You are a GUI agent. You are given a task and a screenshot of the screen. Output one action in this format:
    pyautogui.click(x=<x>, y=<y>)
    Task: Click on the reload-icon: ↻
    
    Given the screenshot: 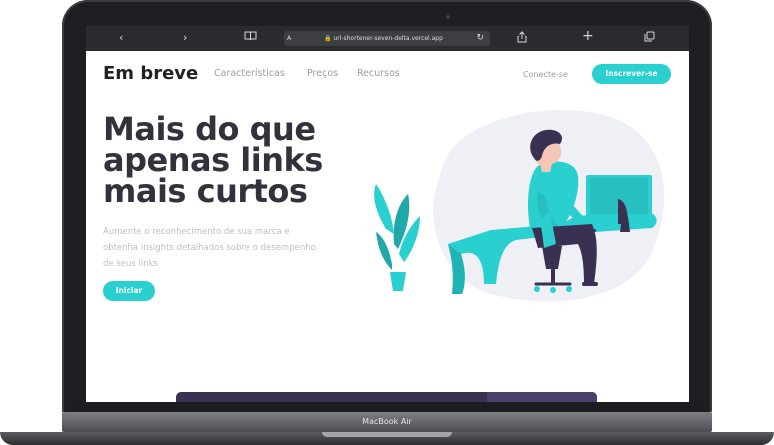 What is the action you would take?
    pyautogui.click(x=480, y=38)
    